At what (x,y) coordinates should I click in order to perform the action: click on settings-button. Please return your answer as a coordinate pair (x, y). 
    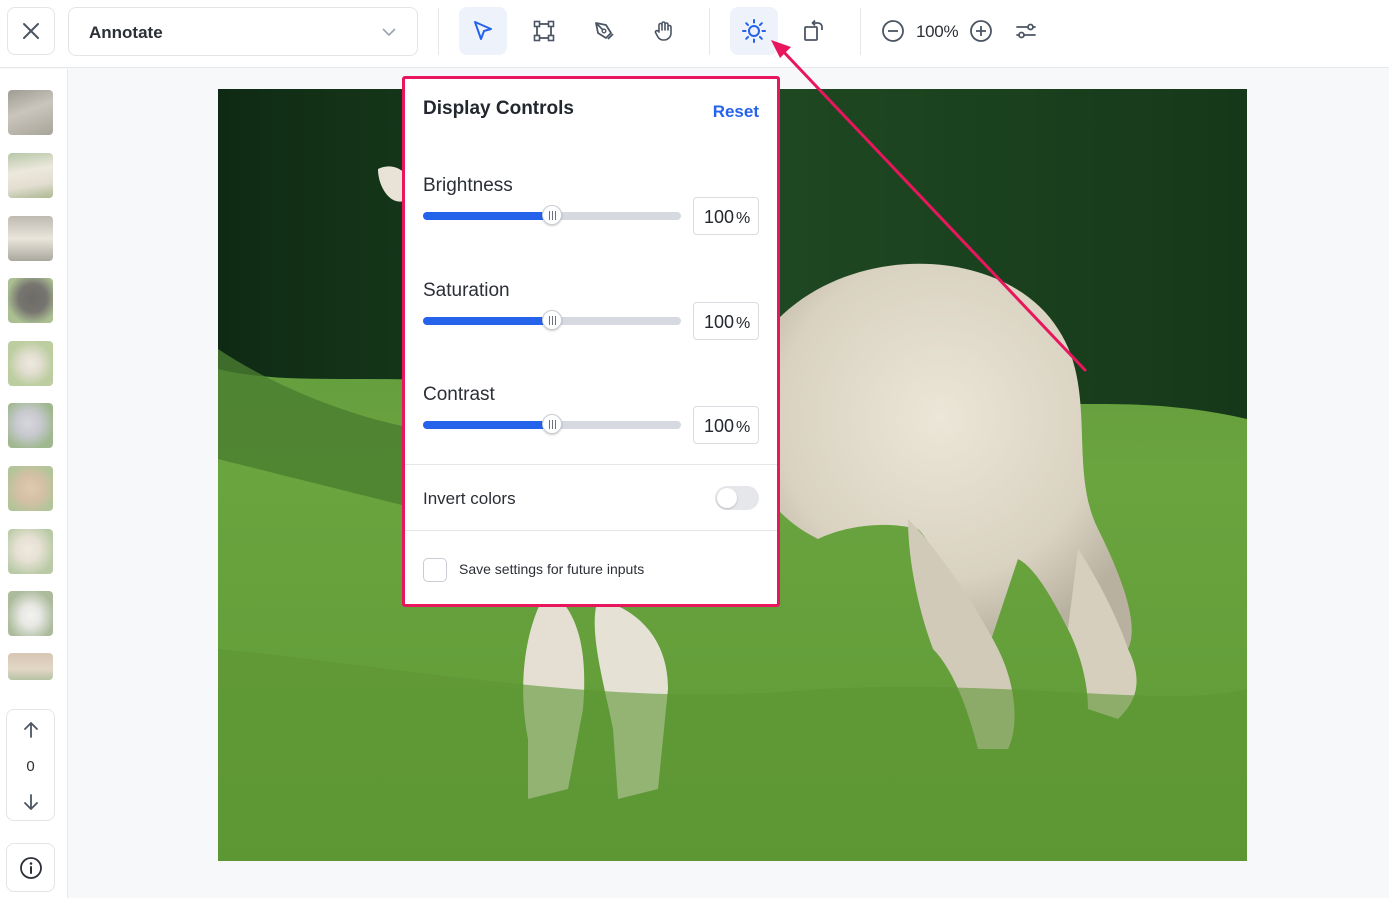
    Looking at the image, I should click on (1026, 31).